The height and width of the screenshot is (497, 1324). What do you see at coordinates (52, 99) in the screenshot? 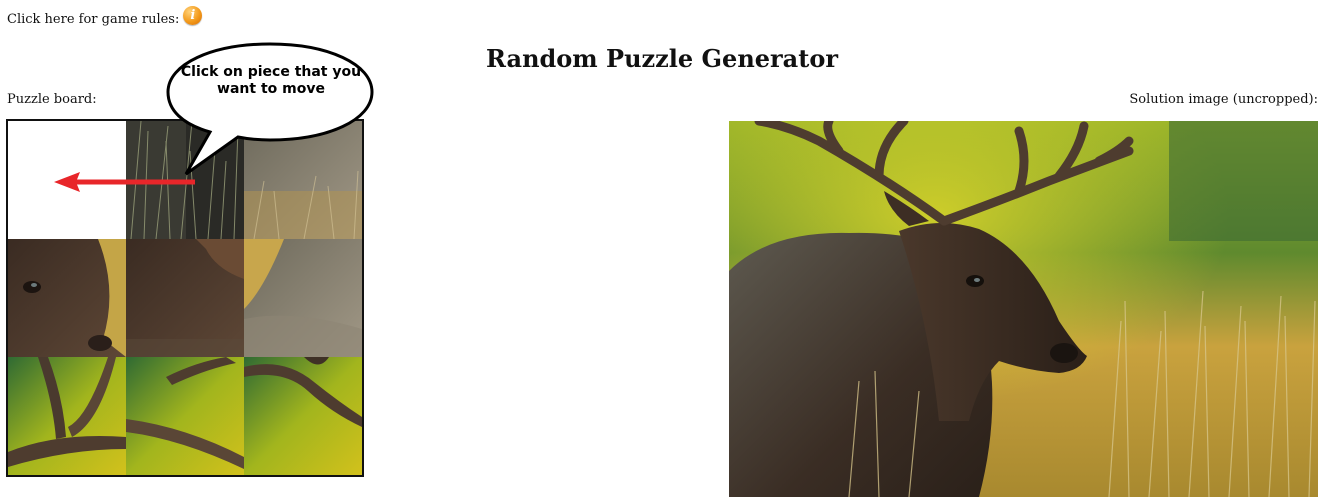
I see `puzzle-board-label: Puzzle board:` at bounding box center [52, 99].